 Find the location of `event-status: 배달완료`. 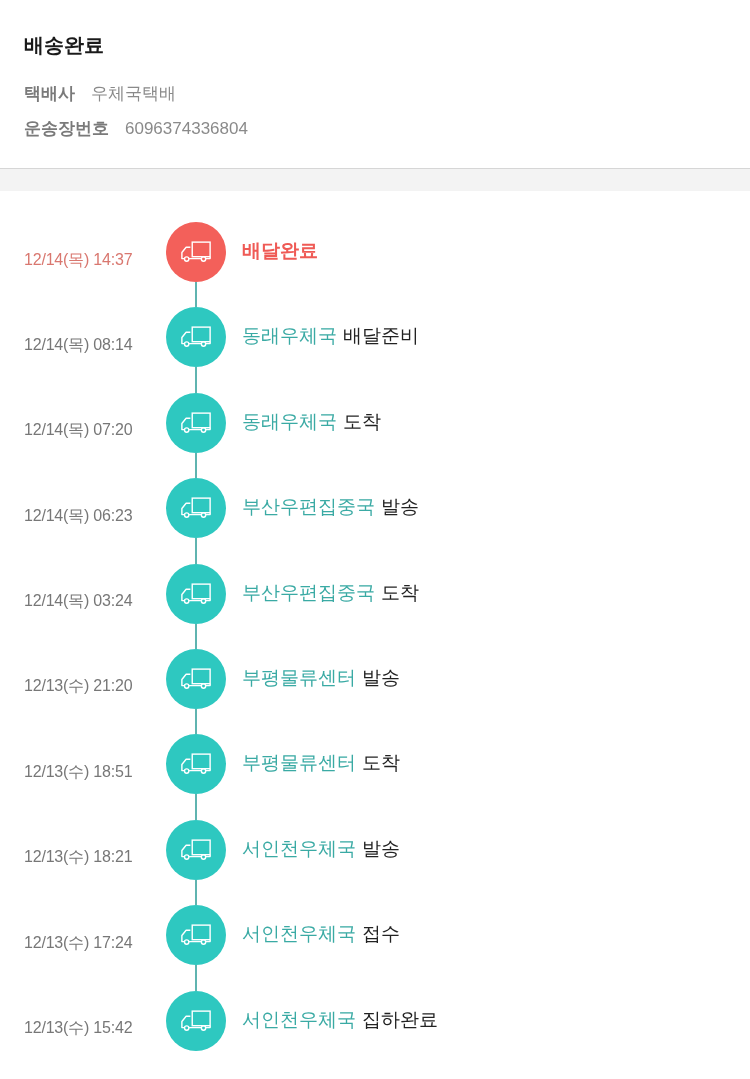

event-status: 배달완료 is located at coordinates (280, 251).